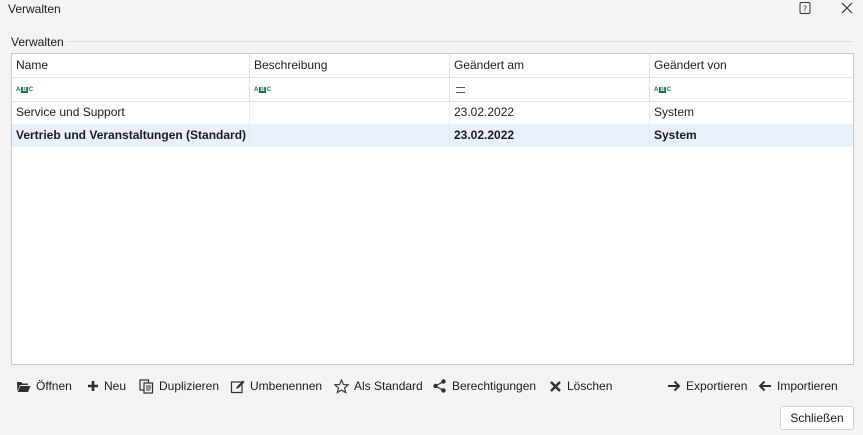  Describe the element at coordinates (555, 386) in the screenshot. I see `x-icon` at that location.